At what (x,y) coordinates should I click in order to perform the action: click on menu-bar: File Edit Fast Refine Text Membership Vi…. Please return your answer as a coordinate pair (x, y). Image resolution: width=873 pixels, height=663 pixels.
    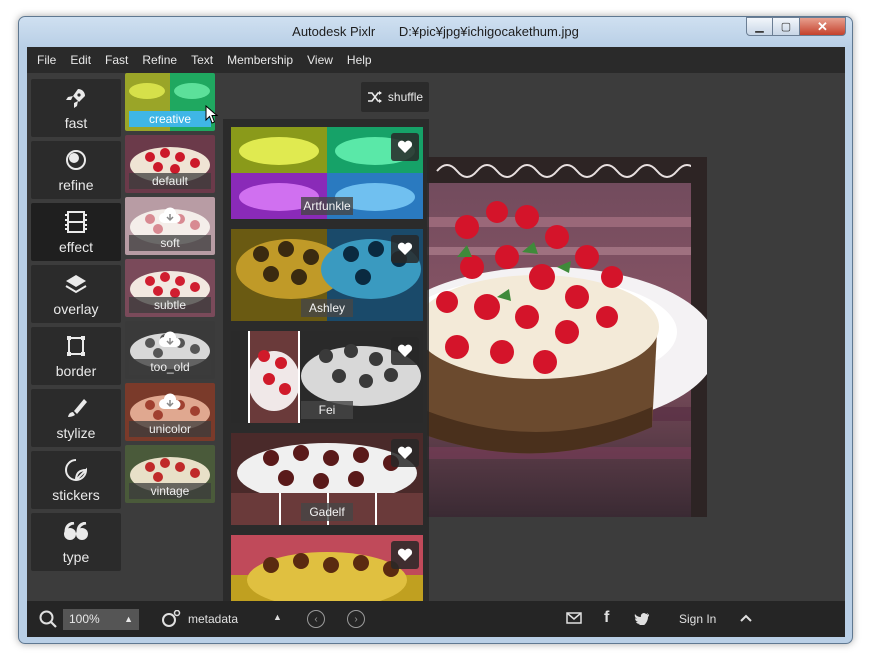
    Looking at the image, I should click on (436, 60).